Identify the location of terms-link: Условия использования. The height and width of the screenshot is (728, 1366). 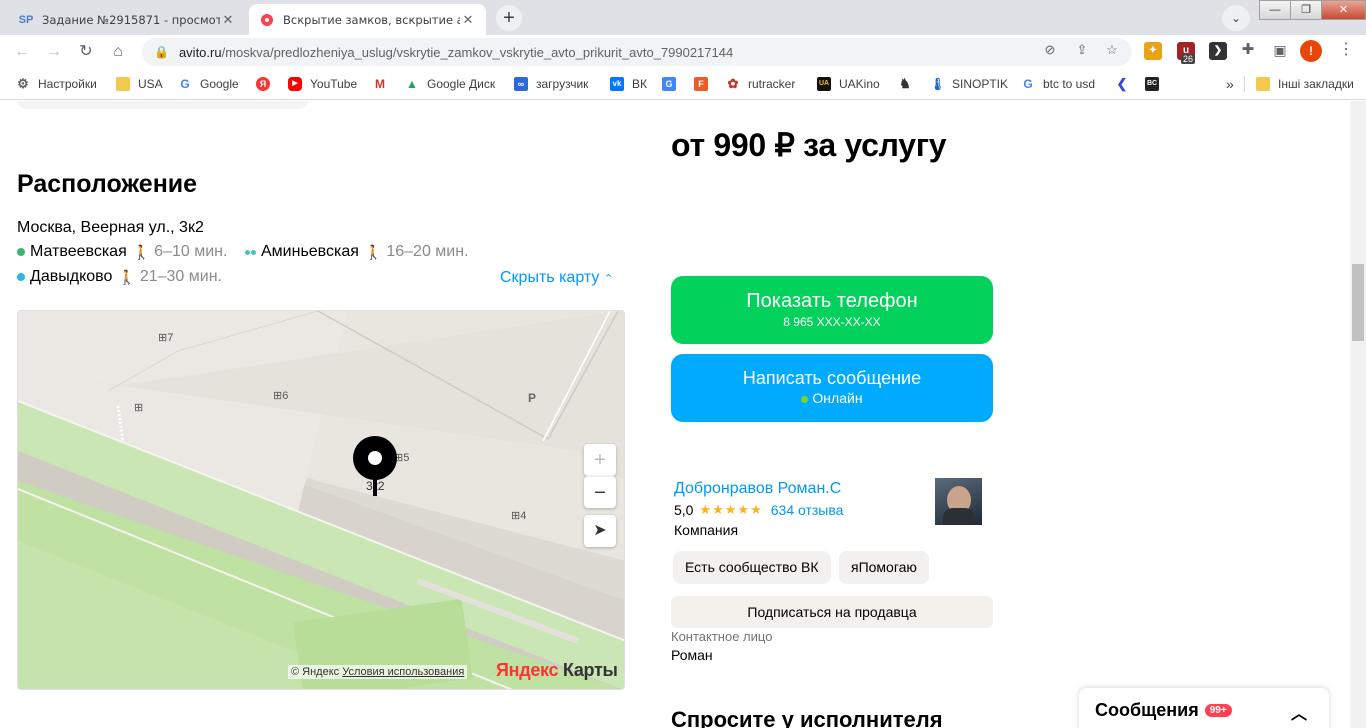
(403, 672).